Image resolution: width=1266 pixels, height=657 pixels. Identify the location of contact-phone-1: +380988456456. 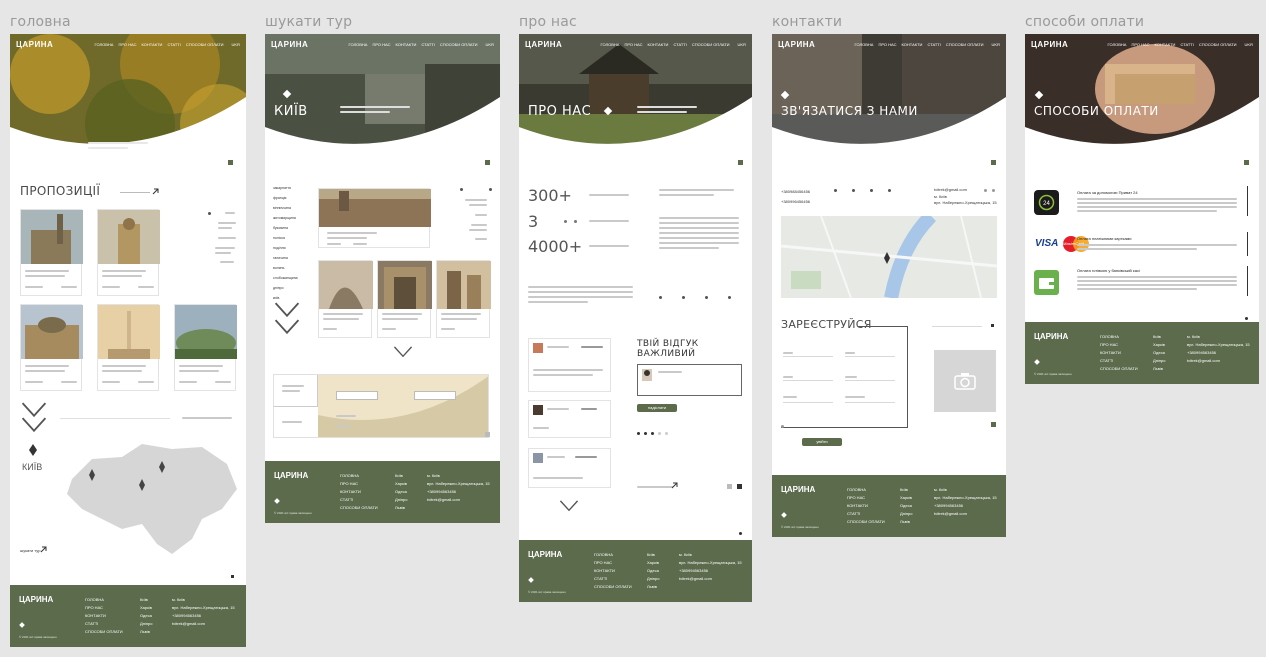
(795, 191).